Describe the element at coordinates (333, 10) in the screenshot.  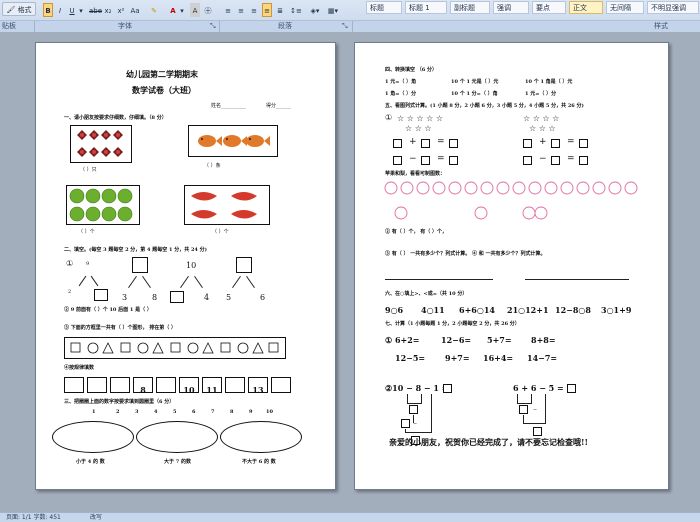
I see `borders-icon: ▦▾` at that location.